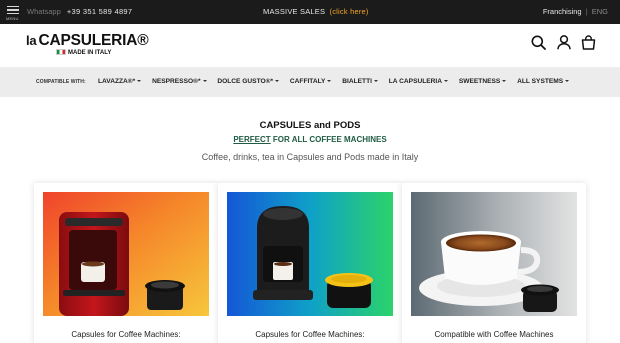 Image resolution: width=620 pixels, height=343 pixels. I want to click on logo: la CAPSULERIA® MADE IN ITALY, so click(87, 44).